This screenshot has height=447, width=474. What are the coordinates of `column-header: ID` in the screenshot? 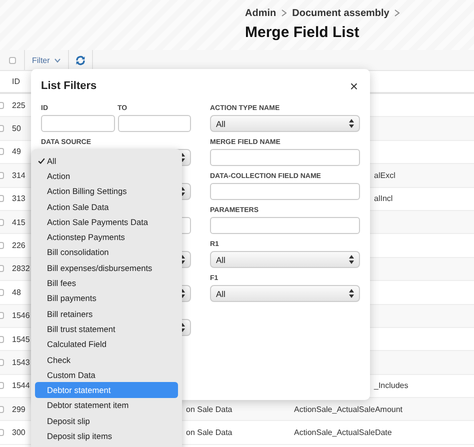 It's located at (16, 81).